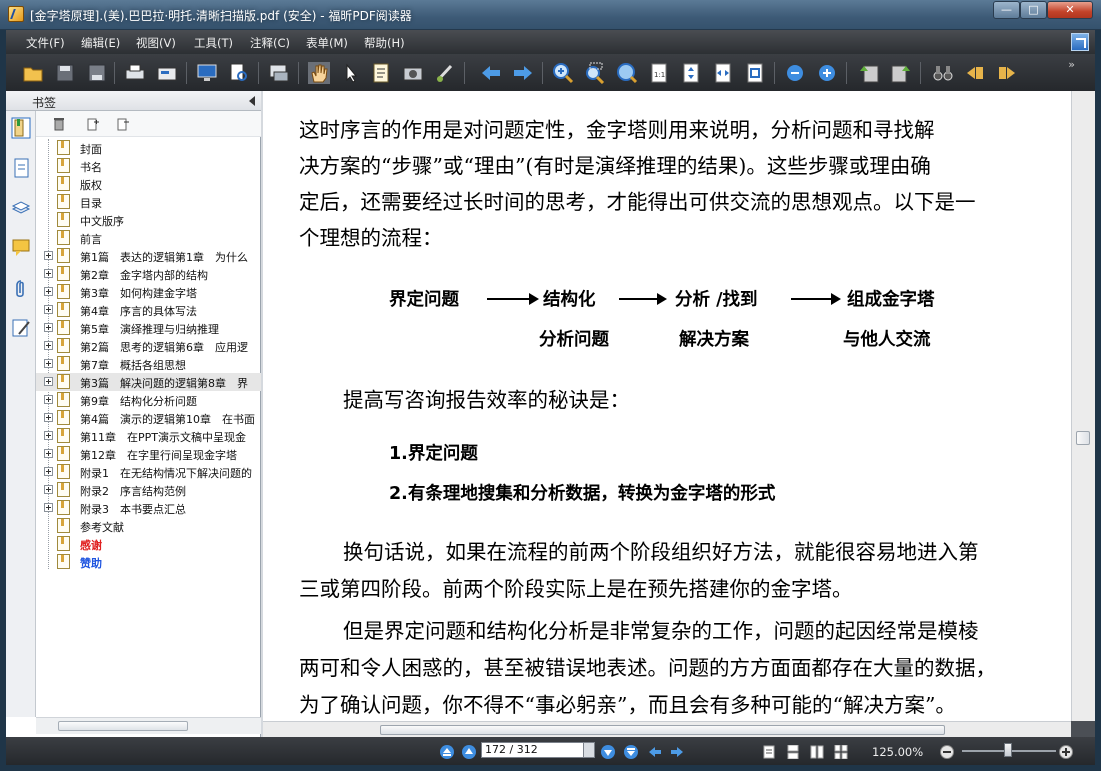 The height and width of the screenshot is (771, 1101). What do you see at coordinates (33, 73) in the screenshot?
I see `open-folder-icon` at bounding box center [33, 73].